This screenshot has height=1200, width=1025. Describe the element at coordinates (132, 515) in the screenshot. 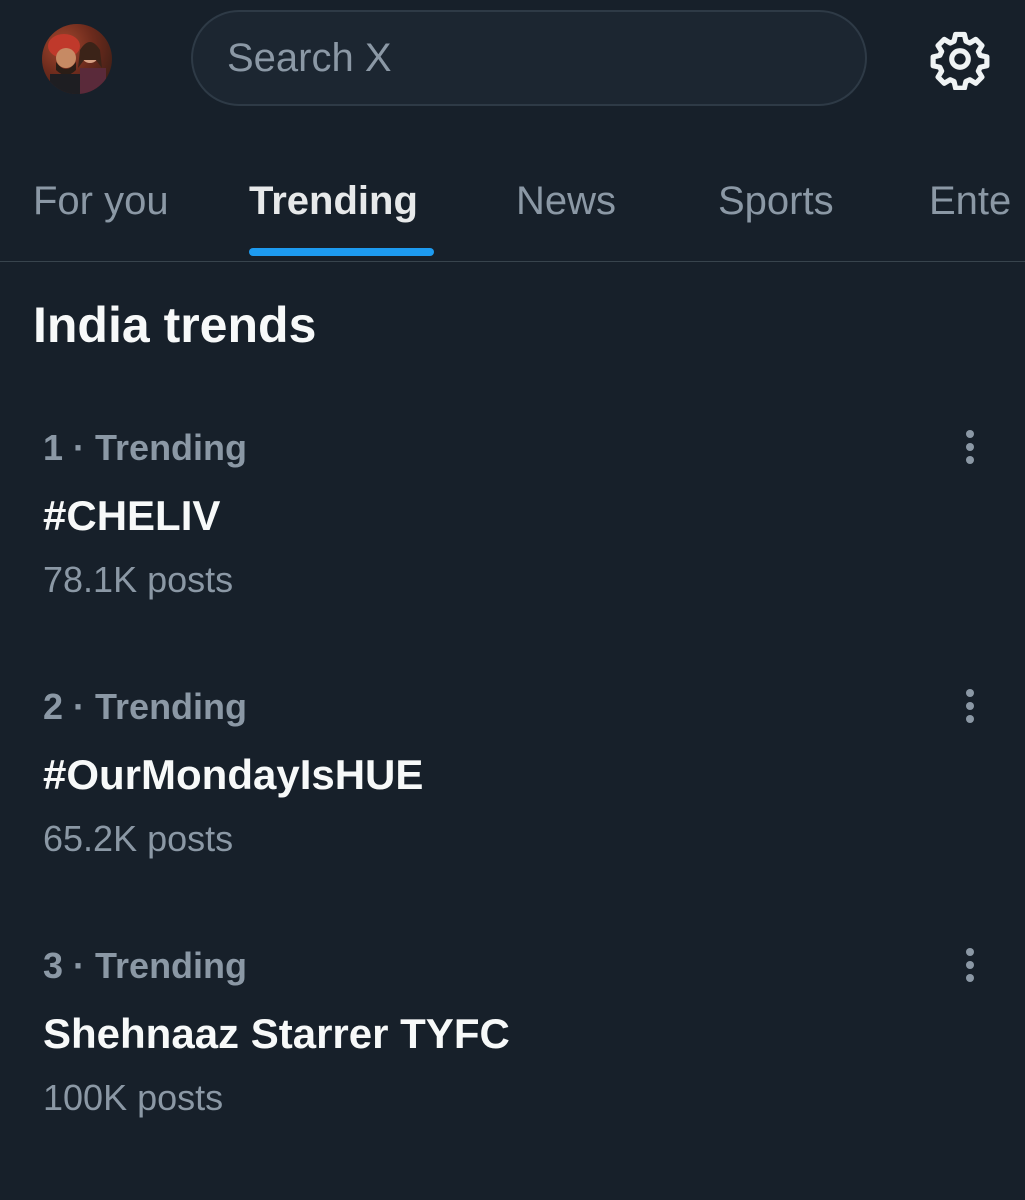

I see `trend-name: #CHELIV` at that location.